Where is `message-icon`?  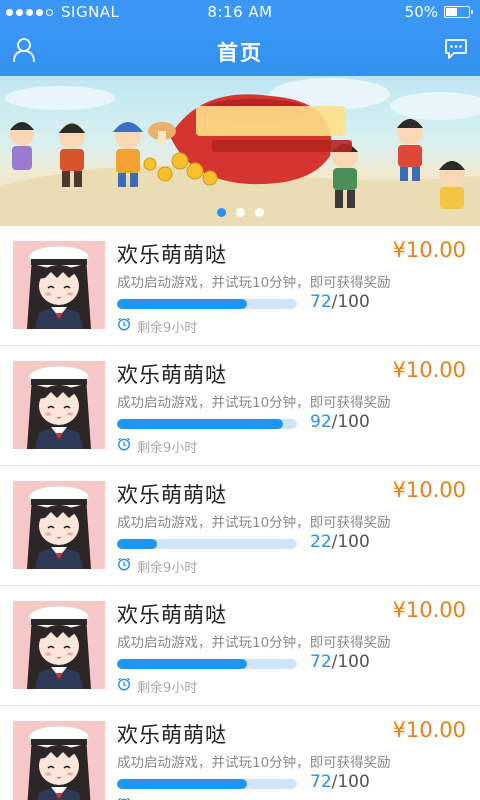
message-icon is located at coordinates (456, 49).